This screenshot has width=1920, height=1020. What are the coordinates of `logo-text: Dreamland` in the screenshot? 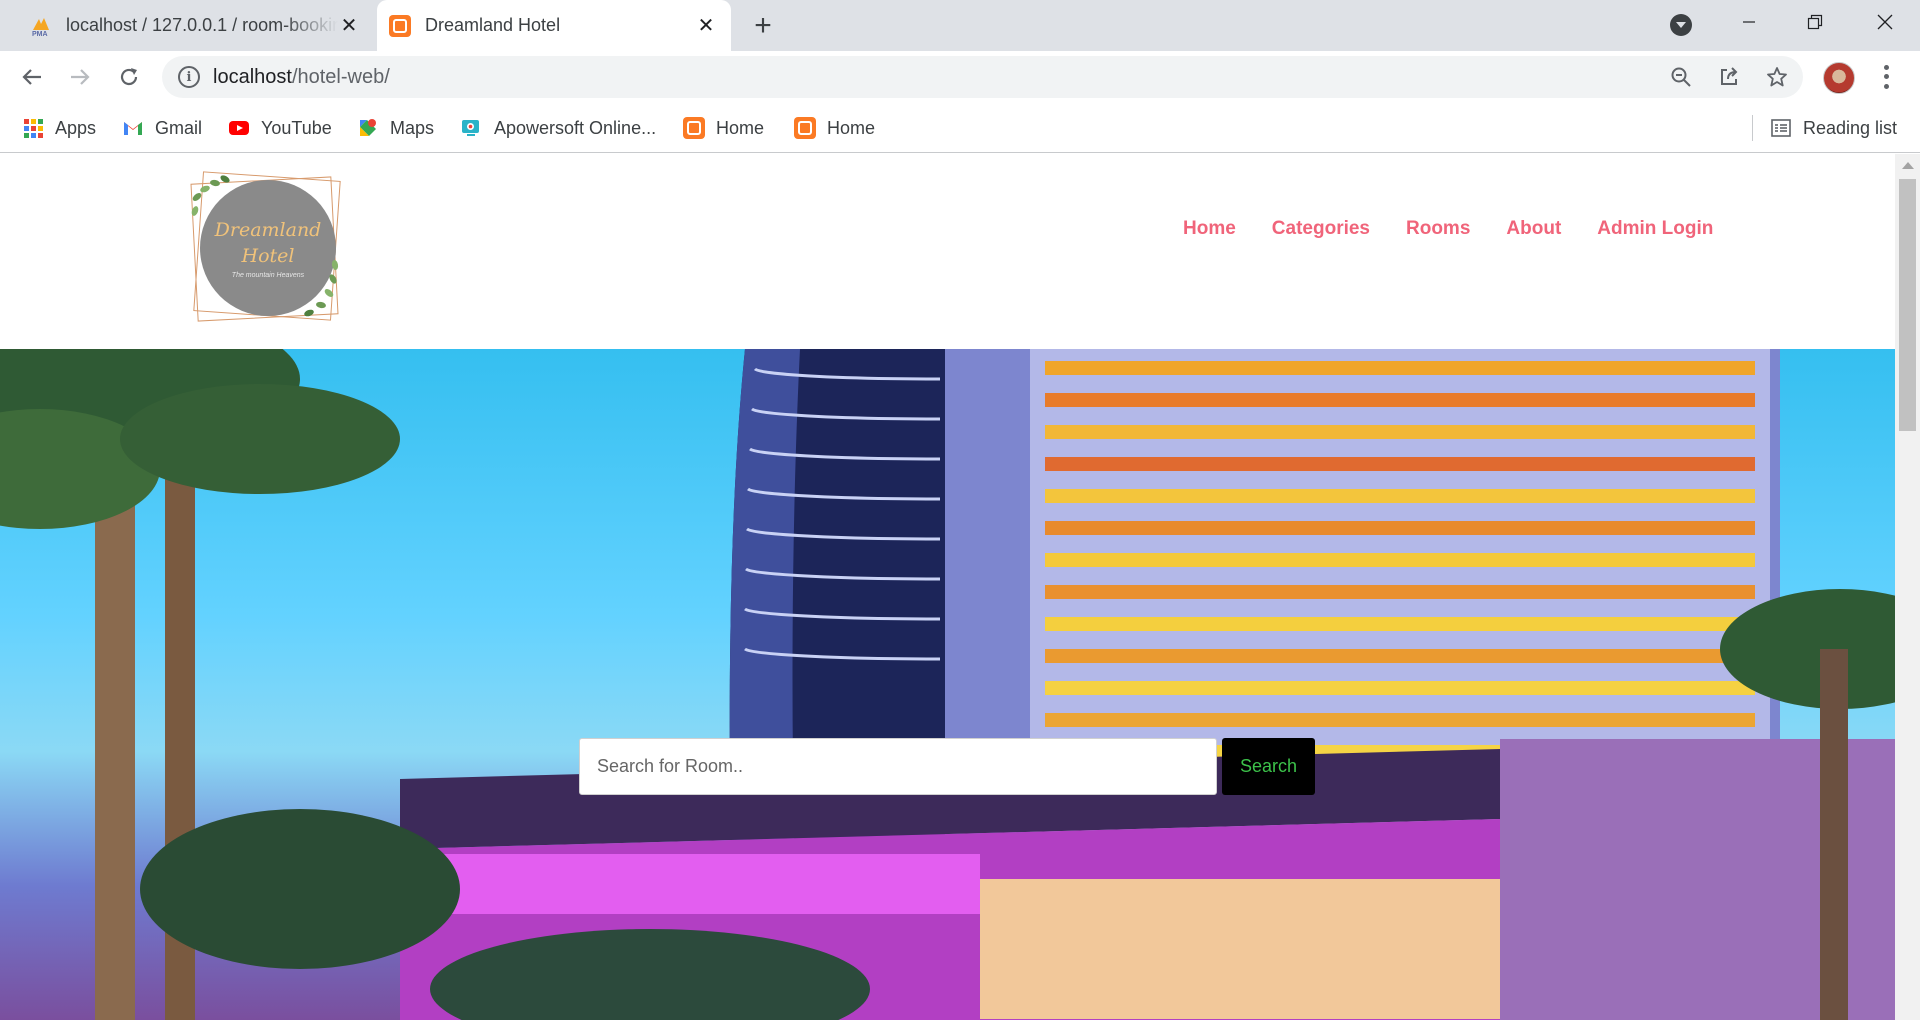 It's located at (268, 230).